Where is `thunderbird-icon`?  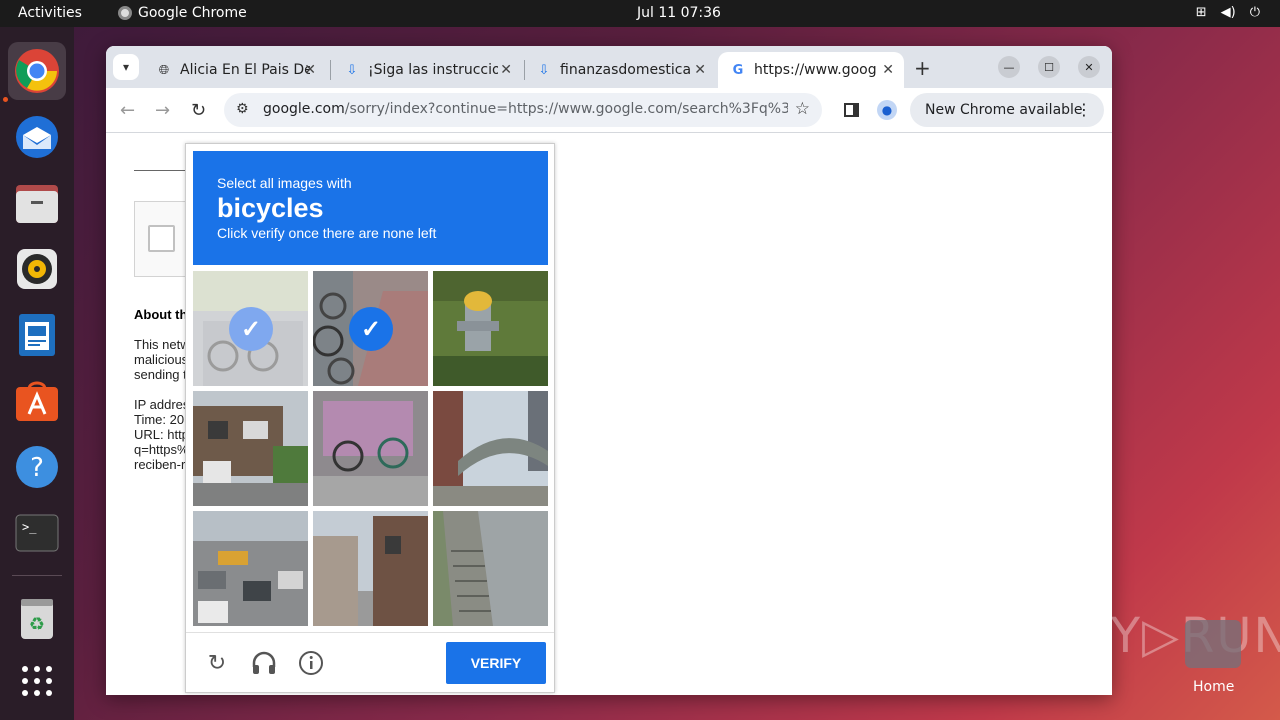
thunderbird-icon is located at coordinates (37, 137).